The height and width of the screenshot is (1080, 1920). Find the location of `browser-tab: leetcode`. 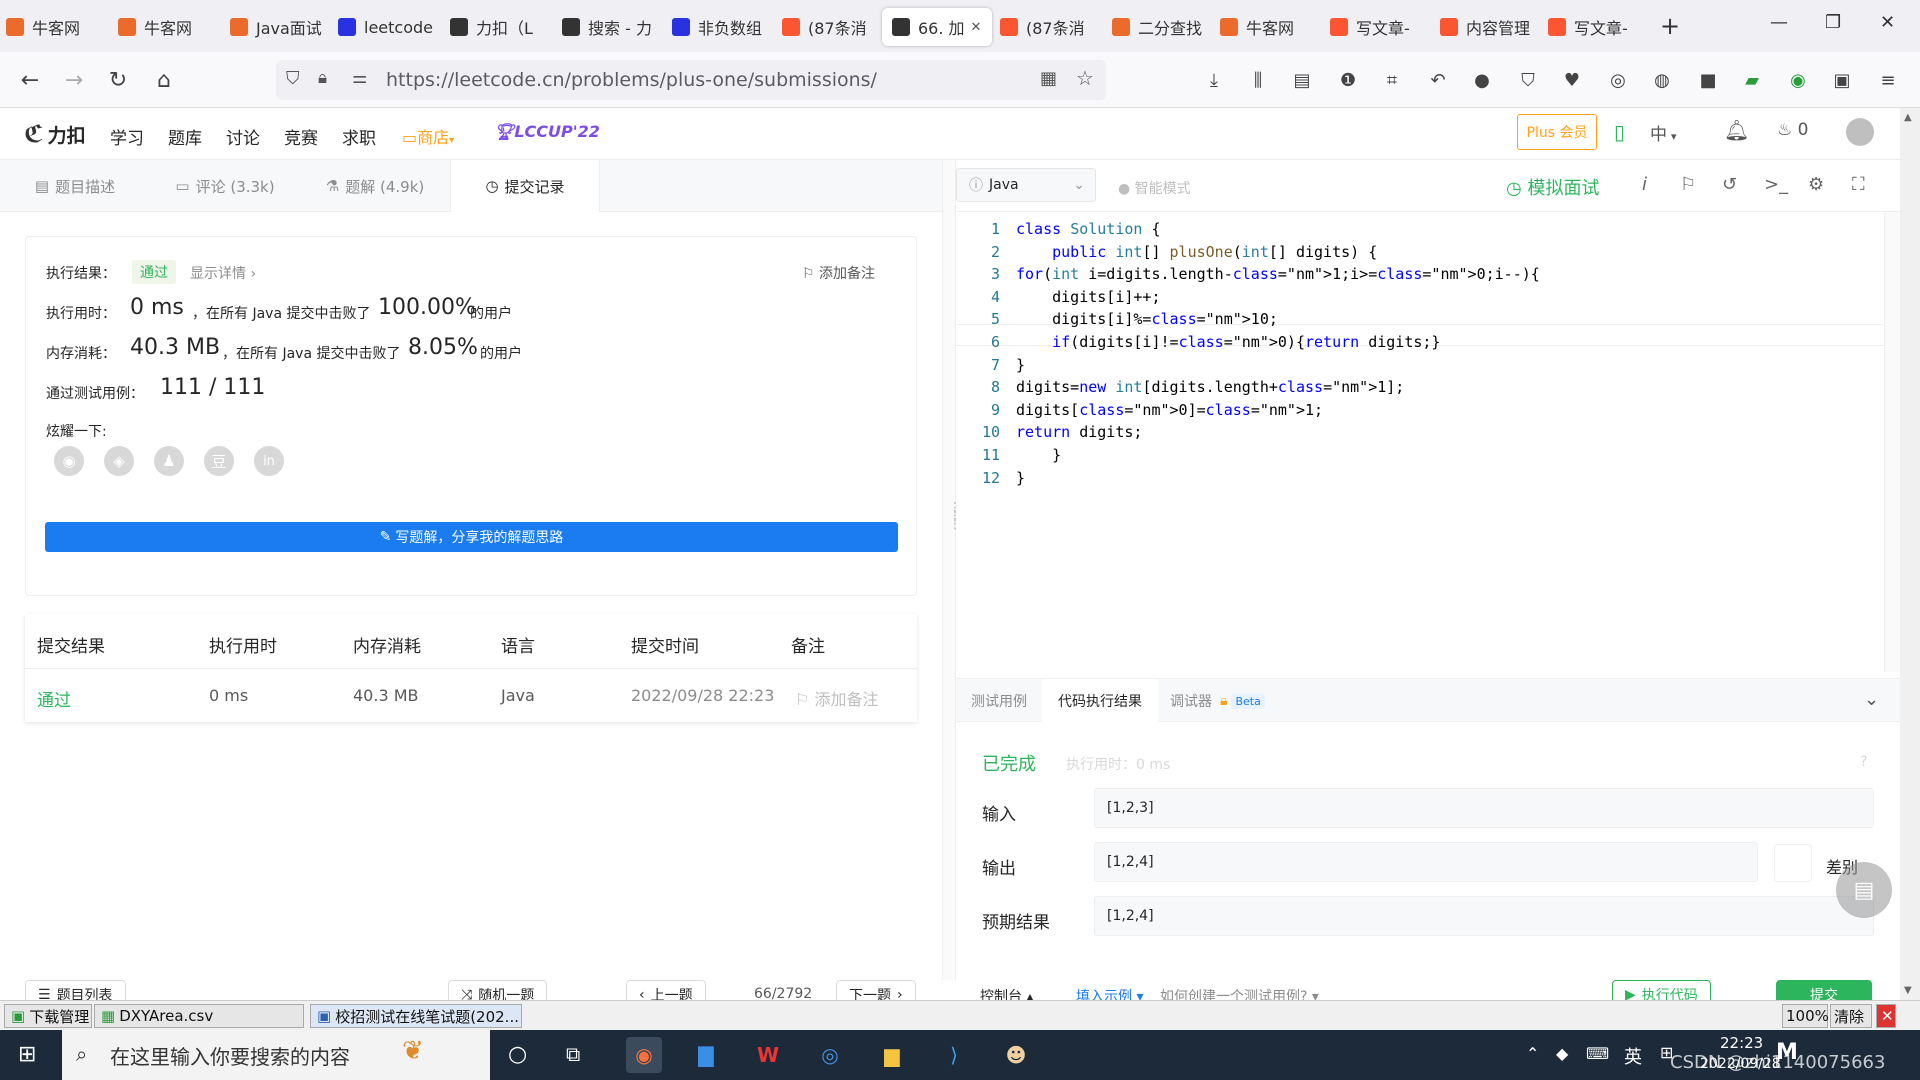

browser-tab: leetcode is located at coordinates (388, 27).